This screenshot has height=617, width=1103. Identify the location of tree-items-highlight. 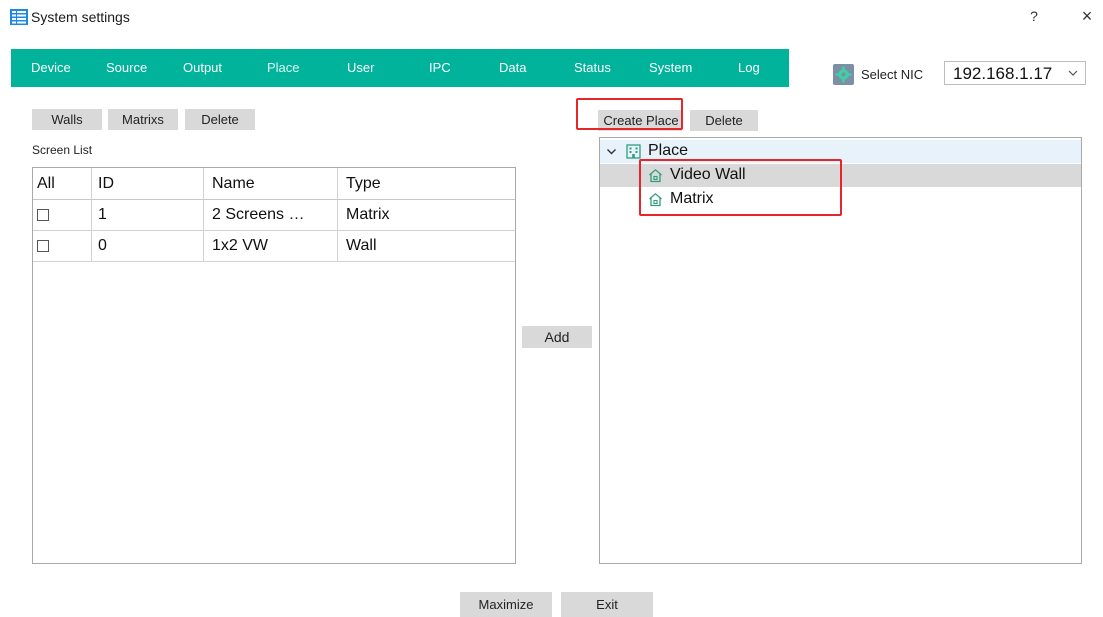
(740, 187).